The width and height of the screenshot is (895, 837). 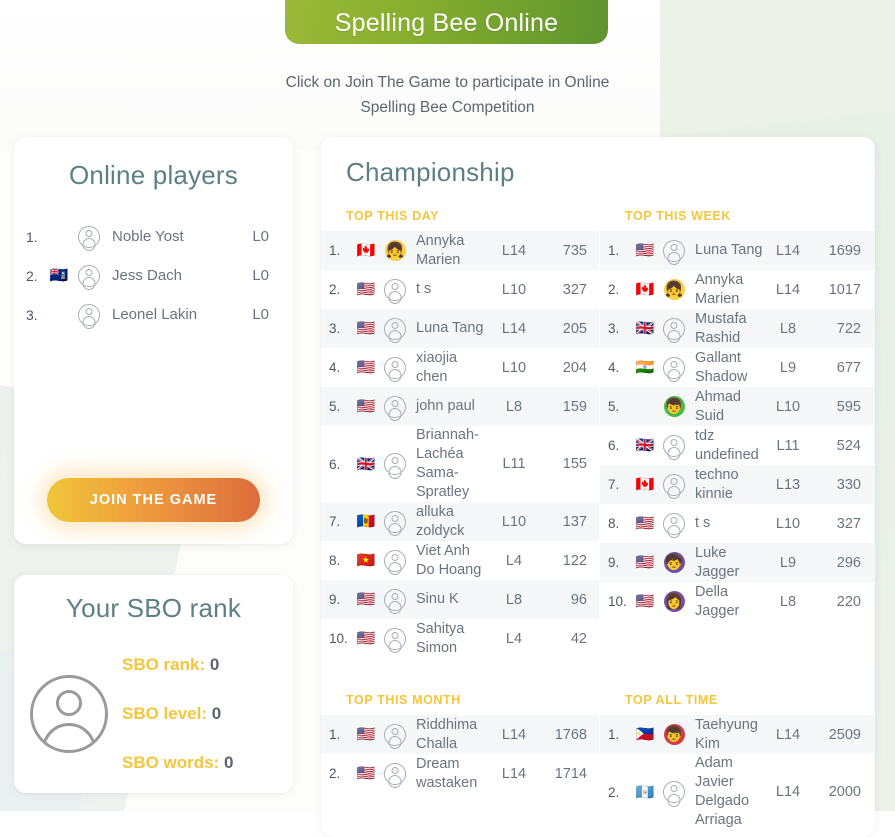 What do you see at coordinates (737, 734) in the screenshot?
I see `leaderboard-row: 1. 🇵🇭 👦 Taehyung Kim L14 2509` at bounding box center [737, 734].